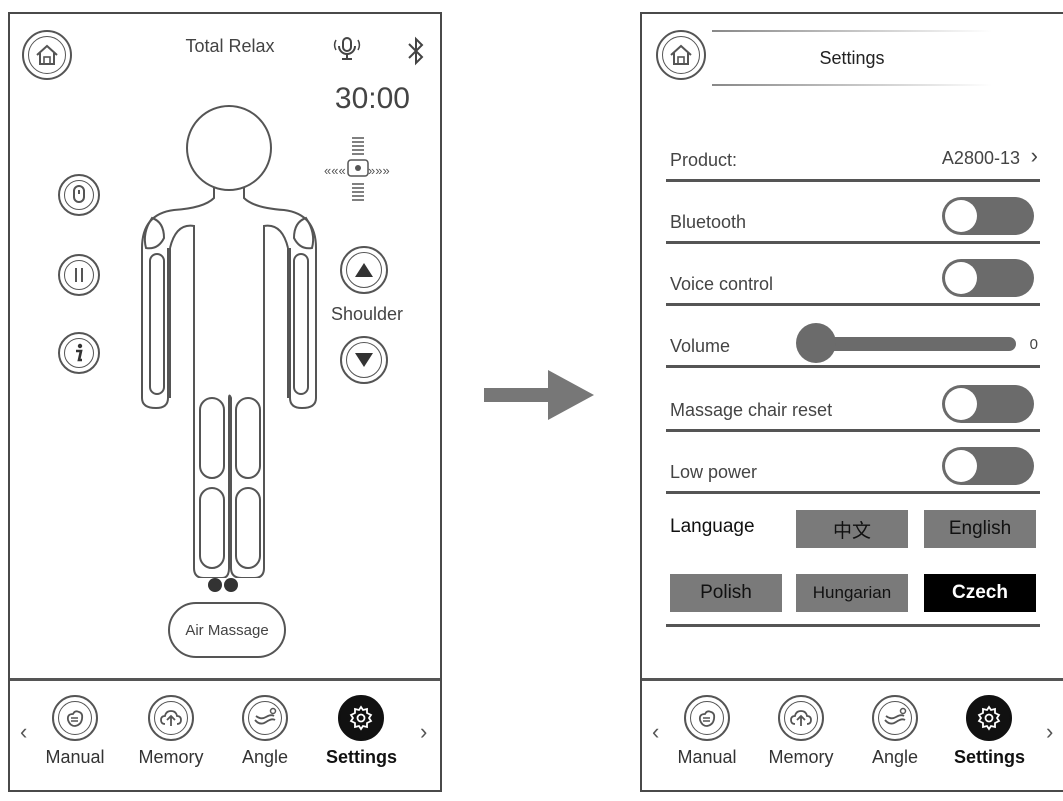 This screenshot has width=1063, height=801. I want to click on bluetooth-toggle, so click(988, 216).